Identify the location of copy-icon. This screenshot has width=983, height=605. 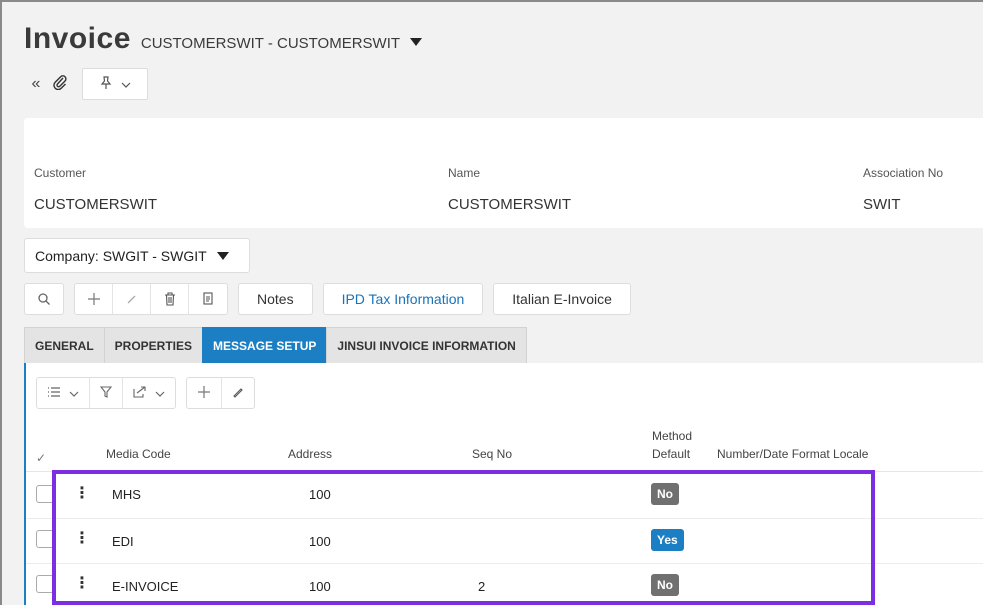
(208, 299).